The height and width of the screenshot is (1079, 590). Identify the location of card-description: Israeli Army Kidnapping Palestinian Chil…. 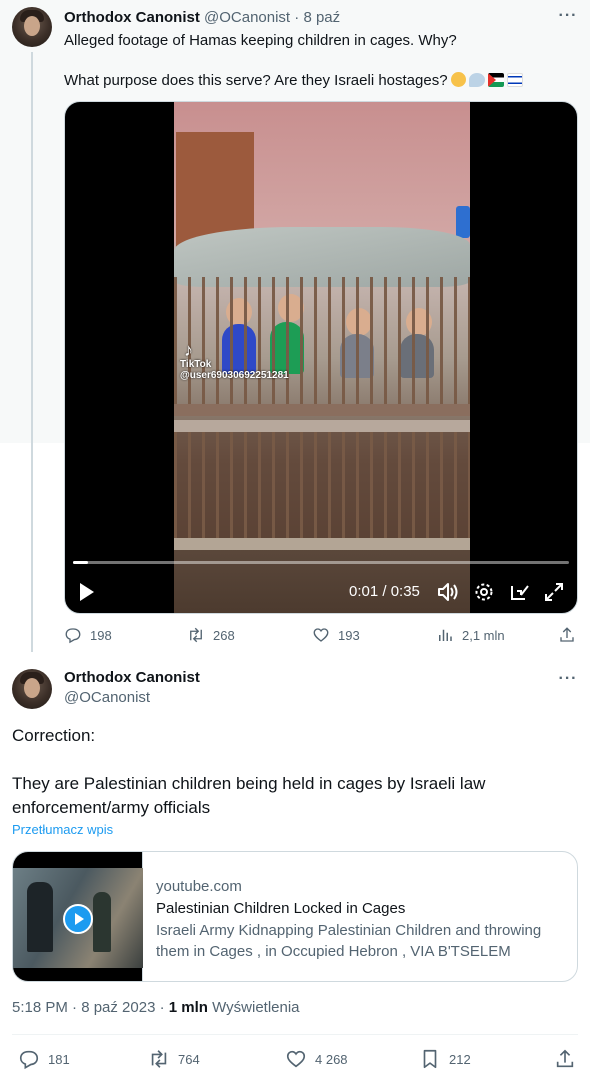
(349, 941).